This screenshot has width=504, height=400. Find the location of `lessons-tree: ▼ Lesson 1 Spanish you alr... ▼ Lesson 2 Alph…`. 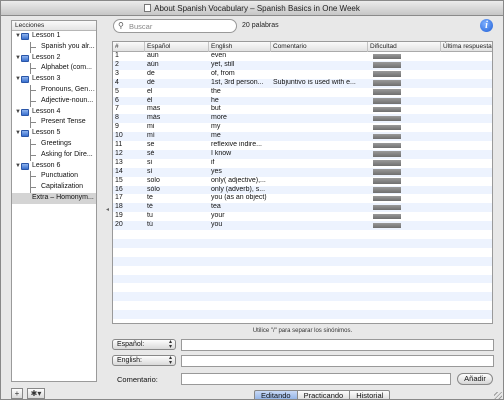

lessons-tree: ▼ Lesson 1 Spanish you alr... ▼ Lesson 2 Alph… is located at coordinates (54, 117).